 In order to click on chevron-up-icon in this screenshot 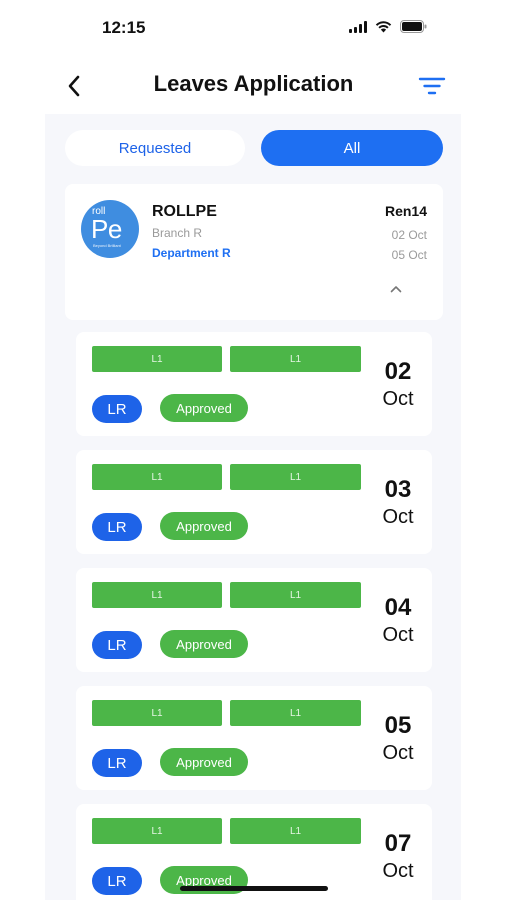, I will do `click(396, 289)`.